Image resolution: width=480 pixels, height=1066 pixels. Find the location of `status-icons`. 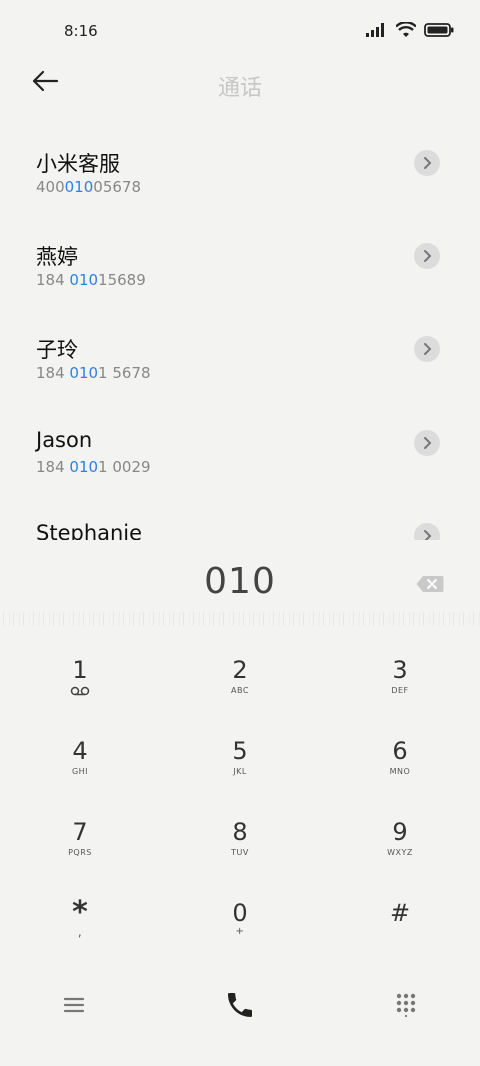

status-icons is located at coordinates (410, 30).